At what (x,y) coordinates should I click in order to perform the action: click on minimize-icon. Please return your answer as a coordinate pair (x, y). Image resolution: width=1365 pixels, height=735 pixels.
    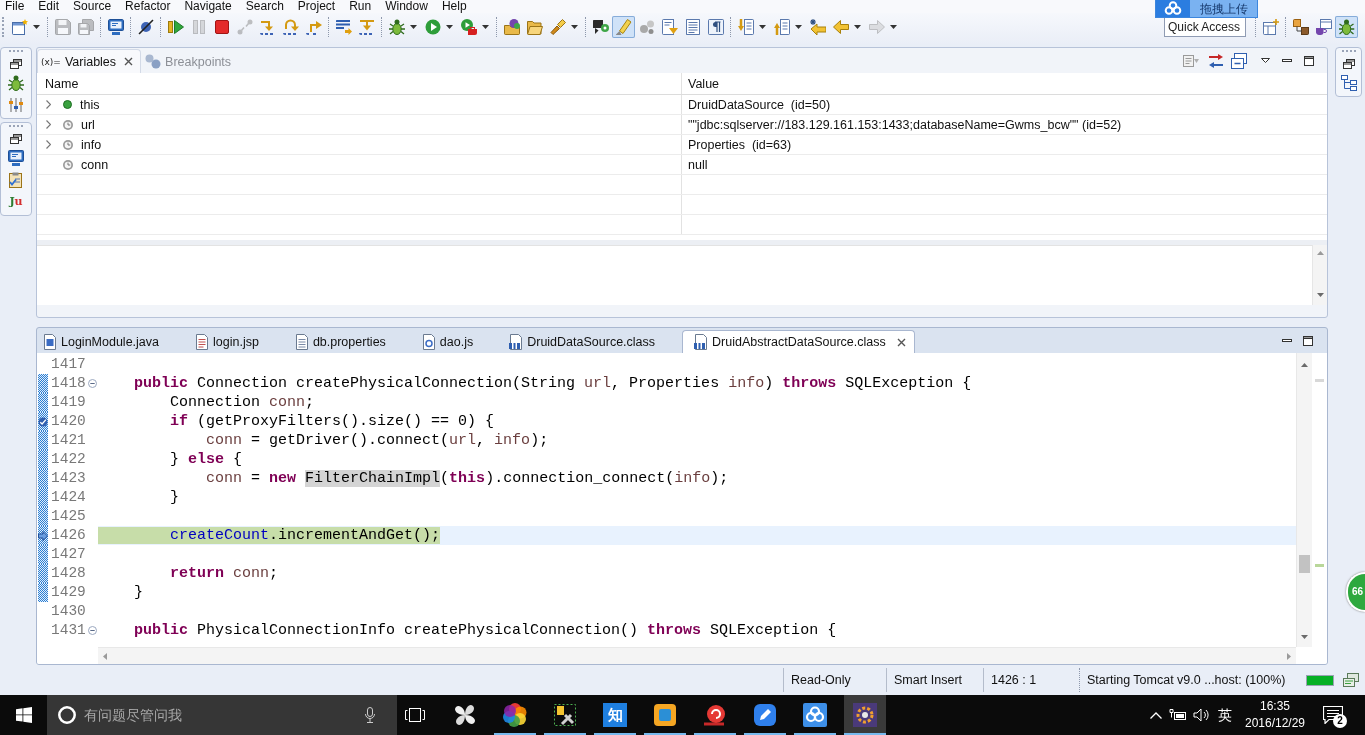
    Looking at the image, I should click on (1287, 340).